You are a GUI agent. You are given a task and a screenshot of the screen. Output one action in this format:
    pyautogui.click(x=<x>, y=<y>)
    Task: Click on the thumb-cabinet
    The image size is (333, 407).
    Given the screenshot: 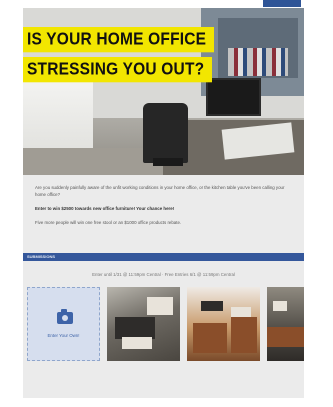 What is the action you would take?
    pyautogui.click(x=210, y=338)
    